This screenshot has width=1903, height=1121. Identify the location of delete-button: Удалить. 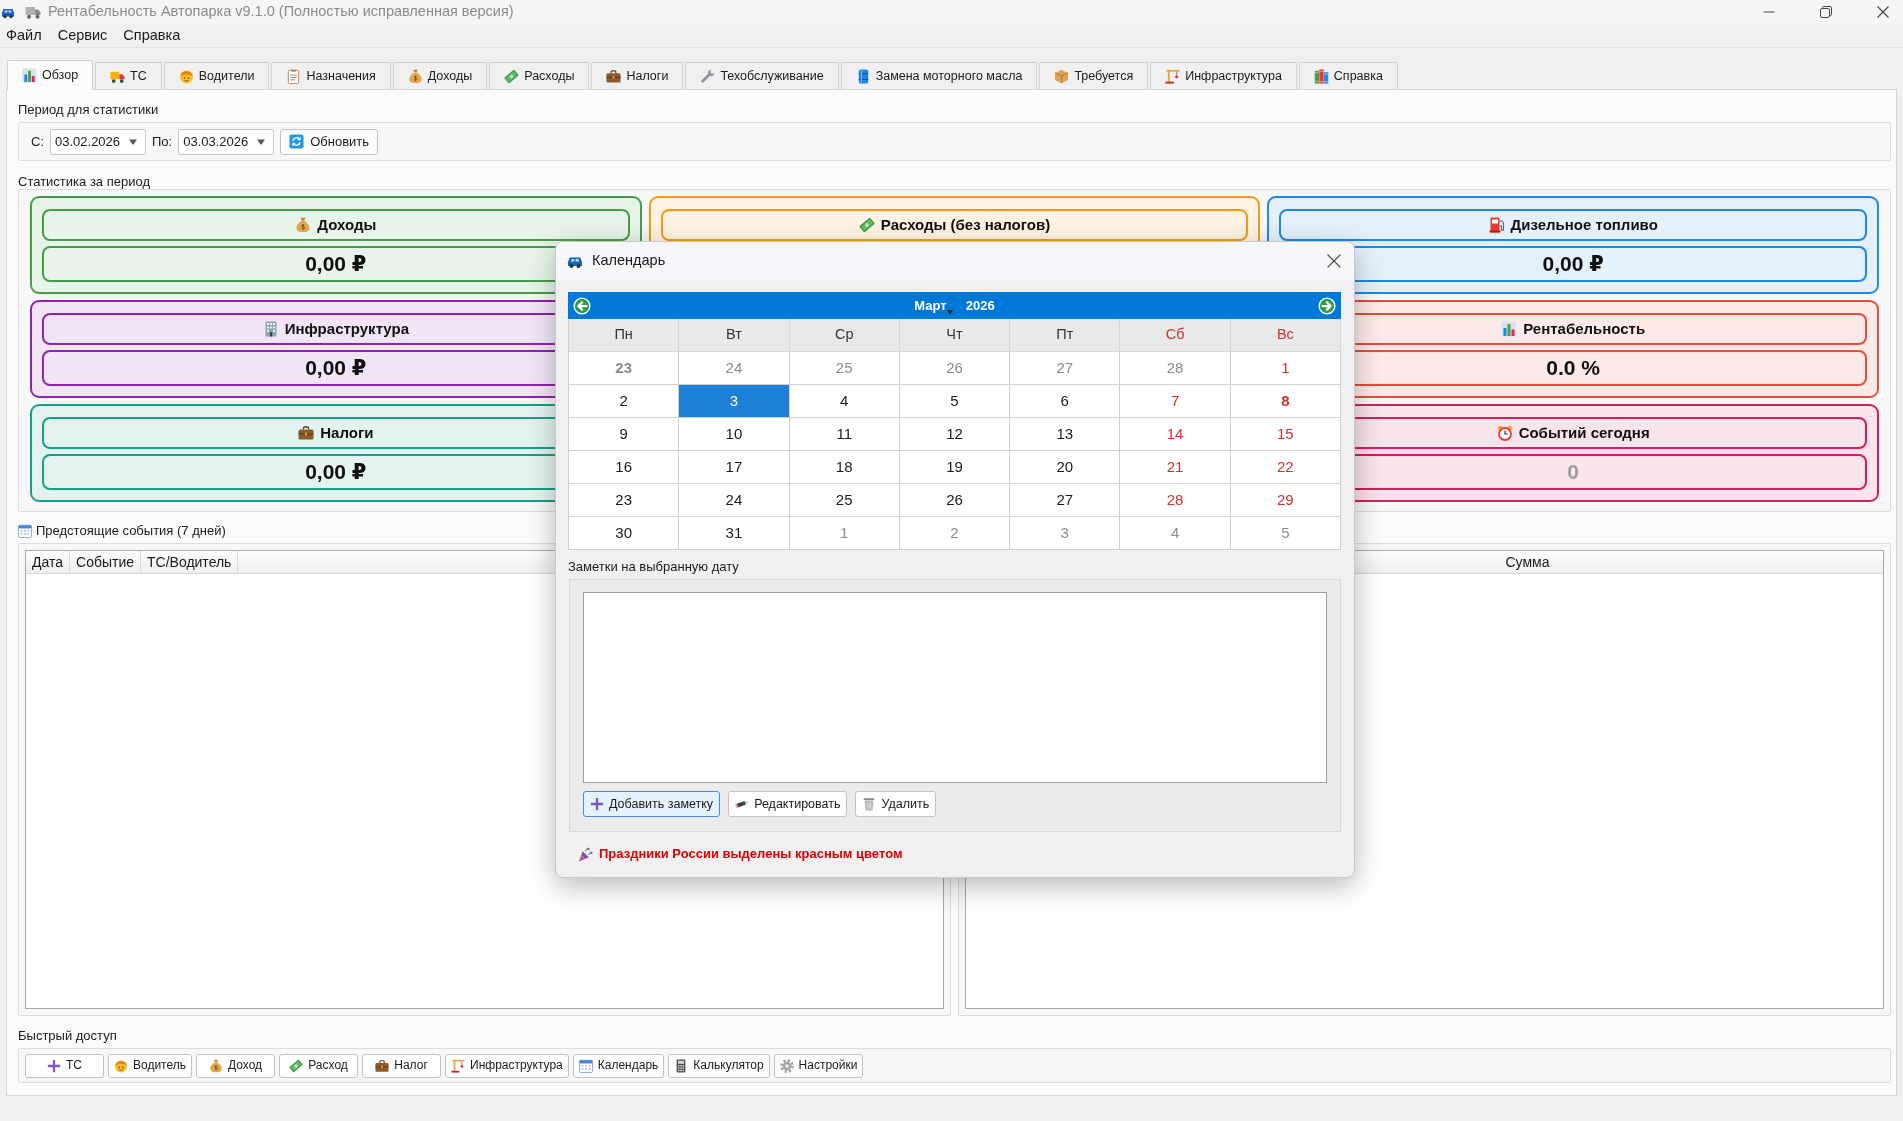
(896, 804).